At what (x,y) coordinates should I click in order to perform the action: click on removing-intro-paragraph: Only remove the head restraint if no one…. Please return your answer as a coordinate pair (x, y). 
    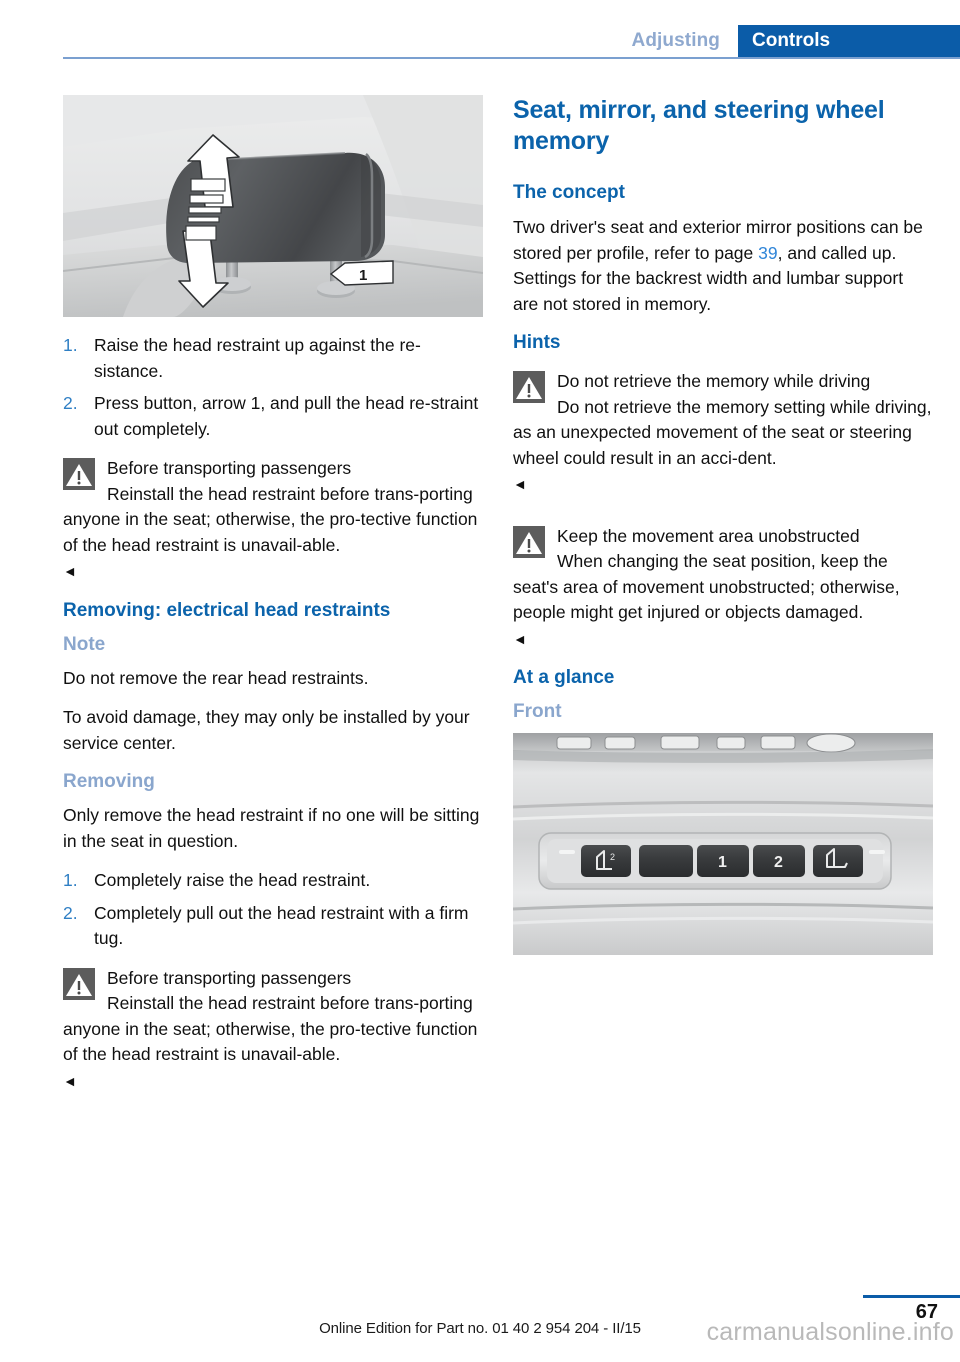
    Looking at the image, I should click on (271, 828).